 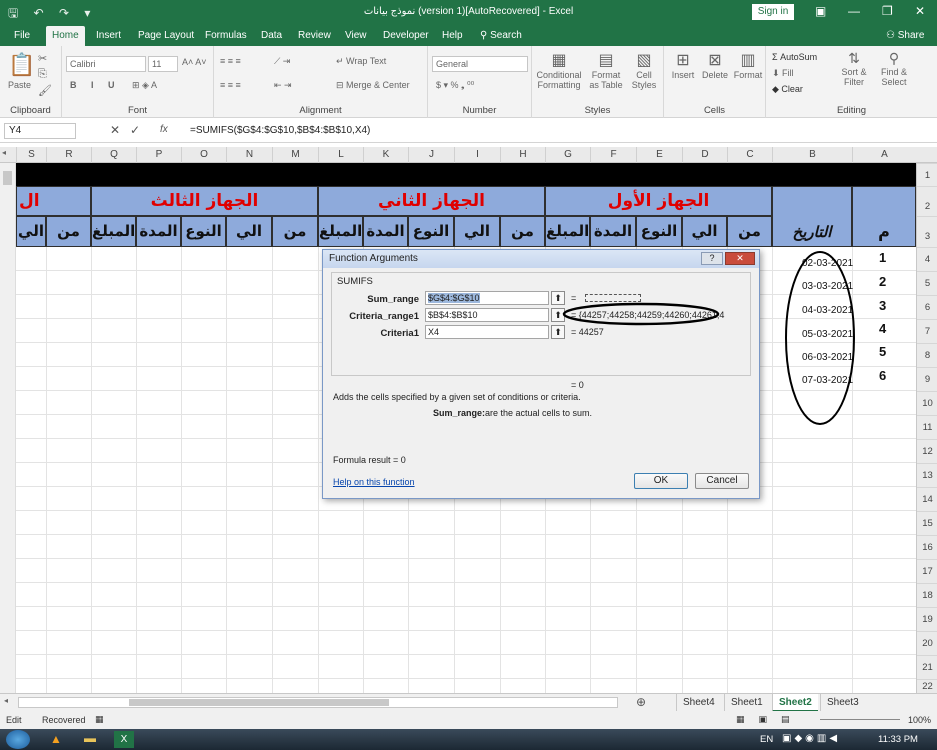 What do you see at coordinates (927, 547) in the screenshot?
I see `row-header: 16` at bounding box center [927, 547].